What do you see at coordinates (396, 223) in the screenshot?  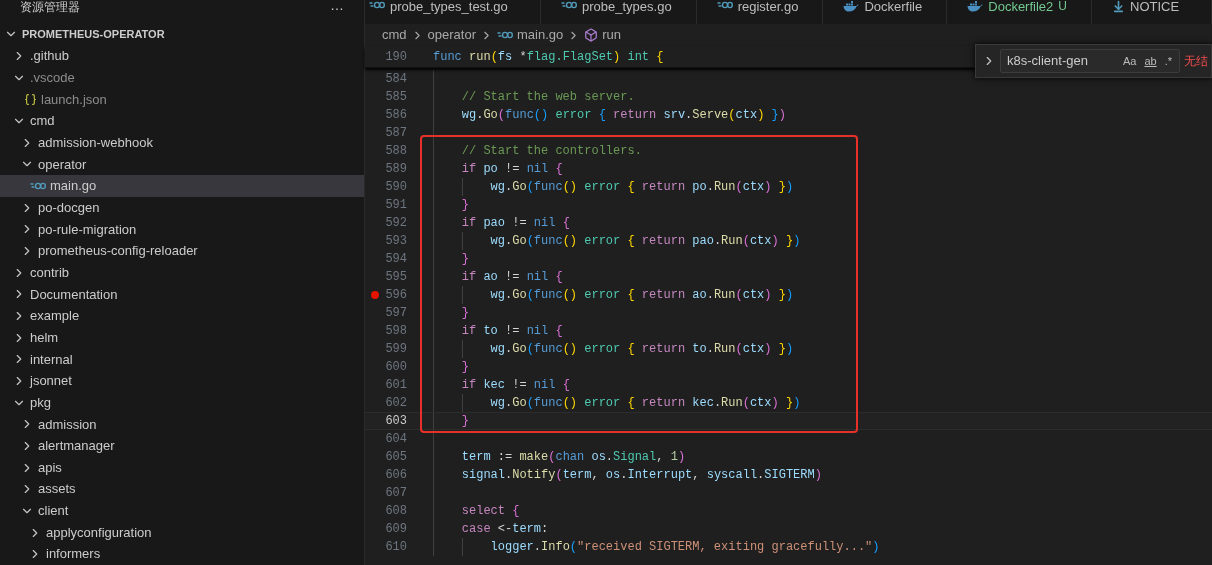 I see `line-number: 592` at bounding box center [396, 223].